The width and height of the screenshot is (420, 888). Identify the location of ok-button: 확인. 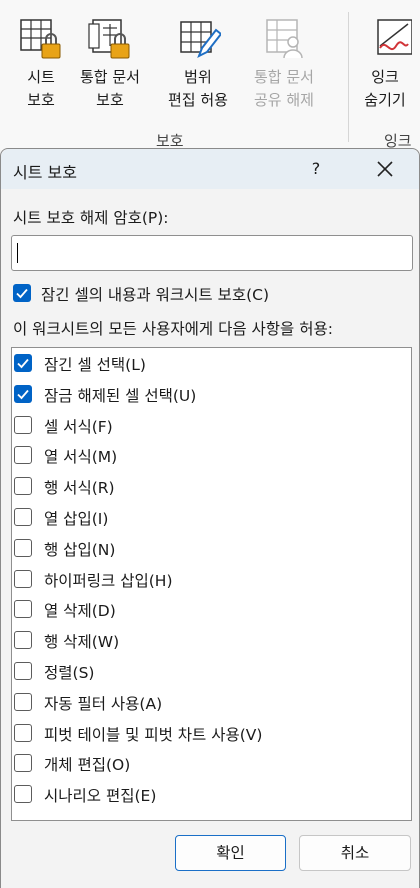
(230, 853).